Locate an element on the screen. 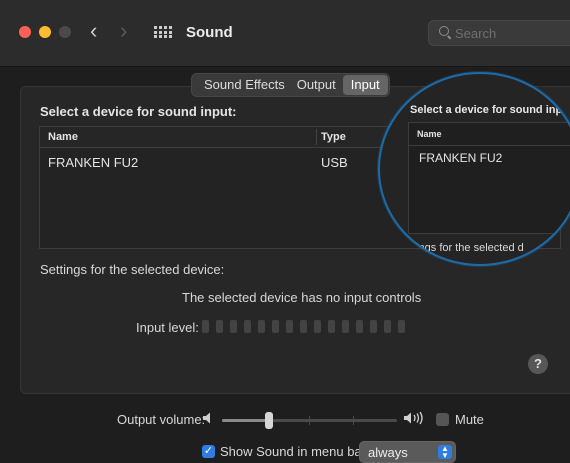 The height and width of the screenshot is (463, 570). mute-label: Mute is located at coordinates (469, 419).